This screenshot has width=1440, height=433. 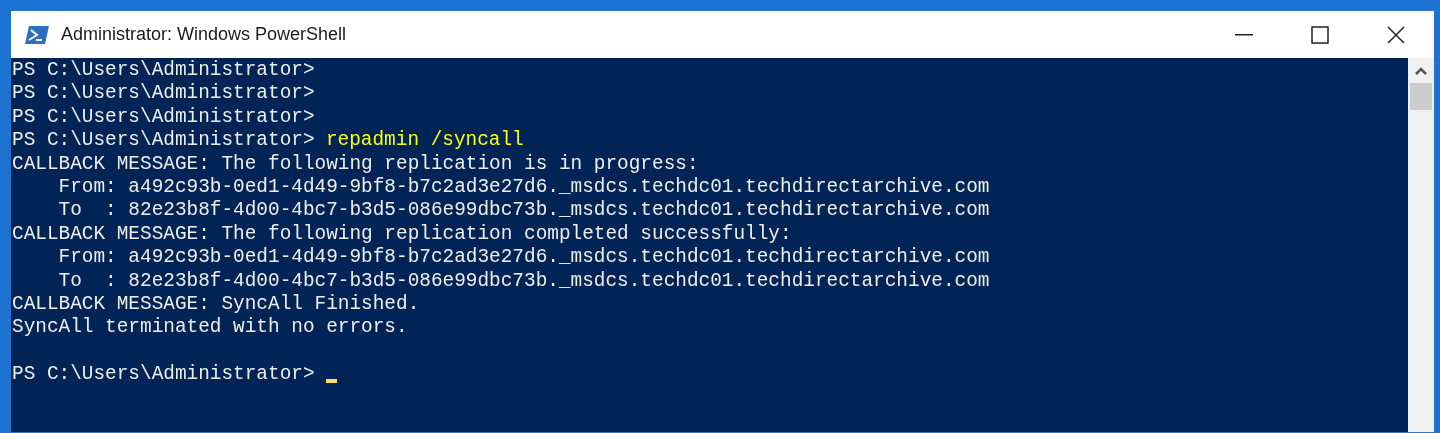 I want to click on window-title: Administrator: Windows PowerShell, so click(x=204, y=34).